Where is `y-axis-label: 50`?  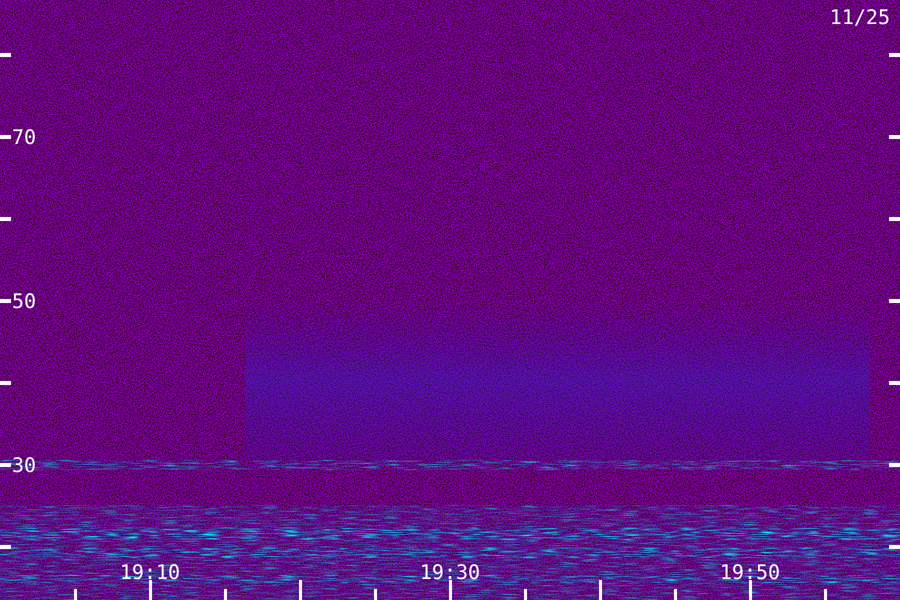
y-axis-label: 50 is located at coordinates (24, 301).